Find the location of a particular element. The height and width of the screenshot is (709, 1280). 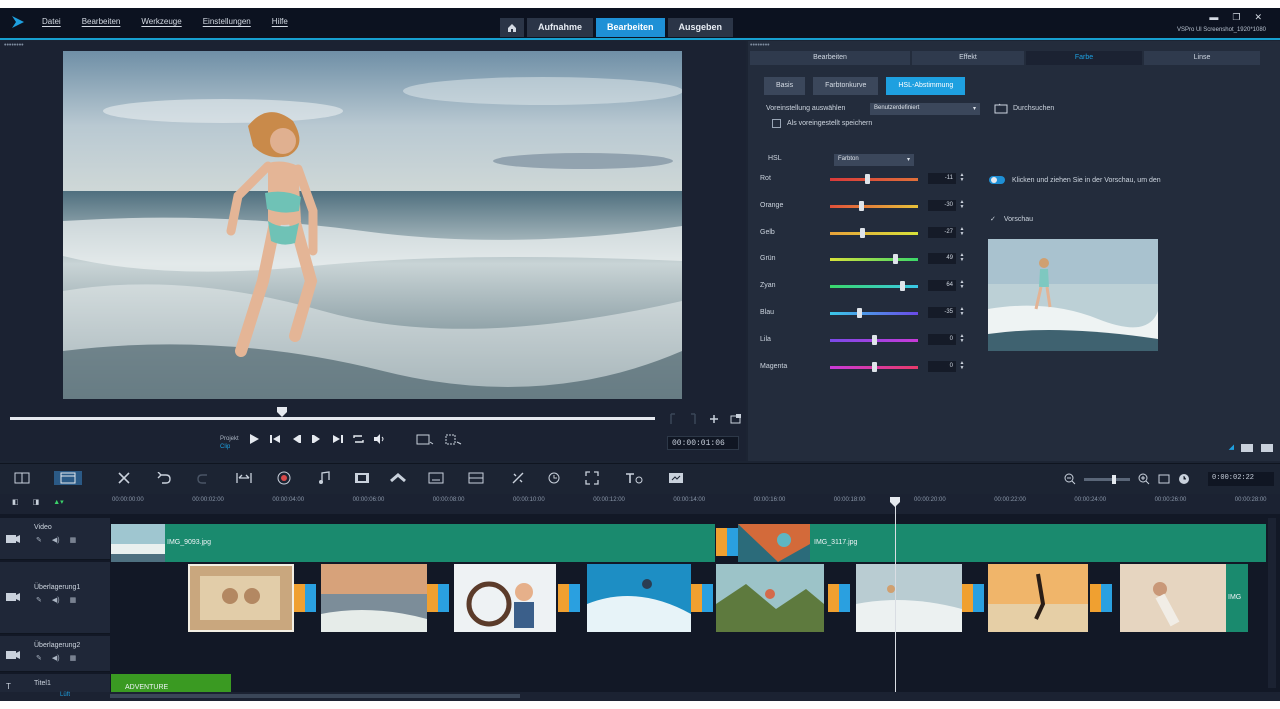

playhead-line is located at coordinates (895, 597).